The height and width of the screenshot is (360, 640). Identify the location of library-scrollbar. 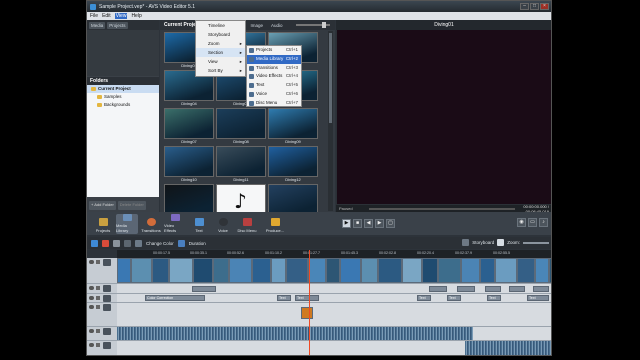
(330, 121).